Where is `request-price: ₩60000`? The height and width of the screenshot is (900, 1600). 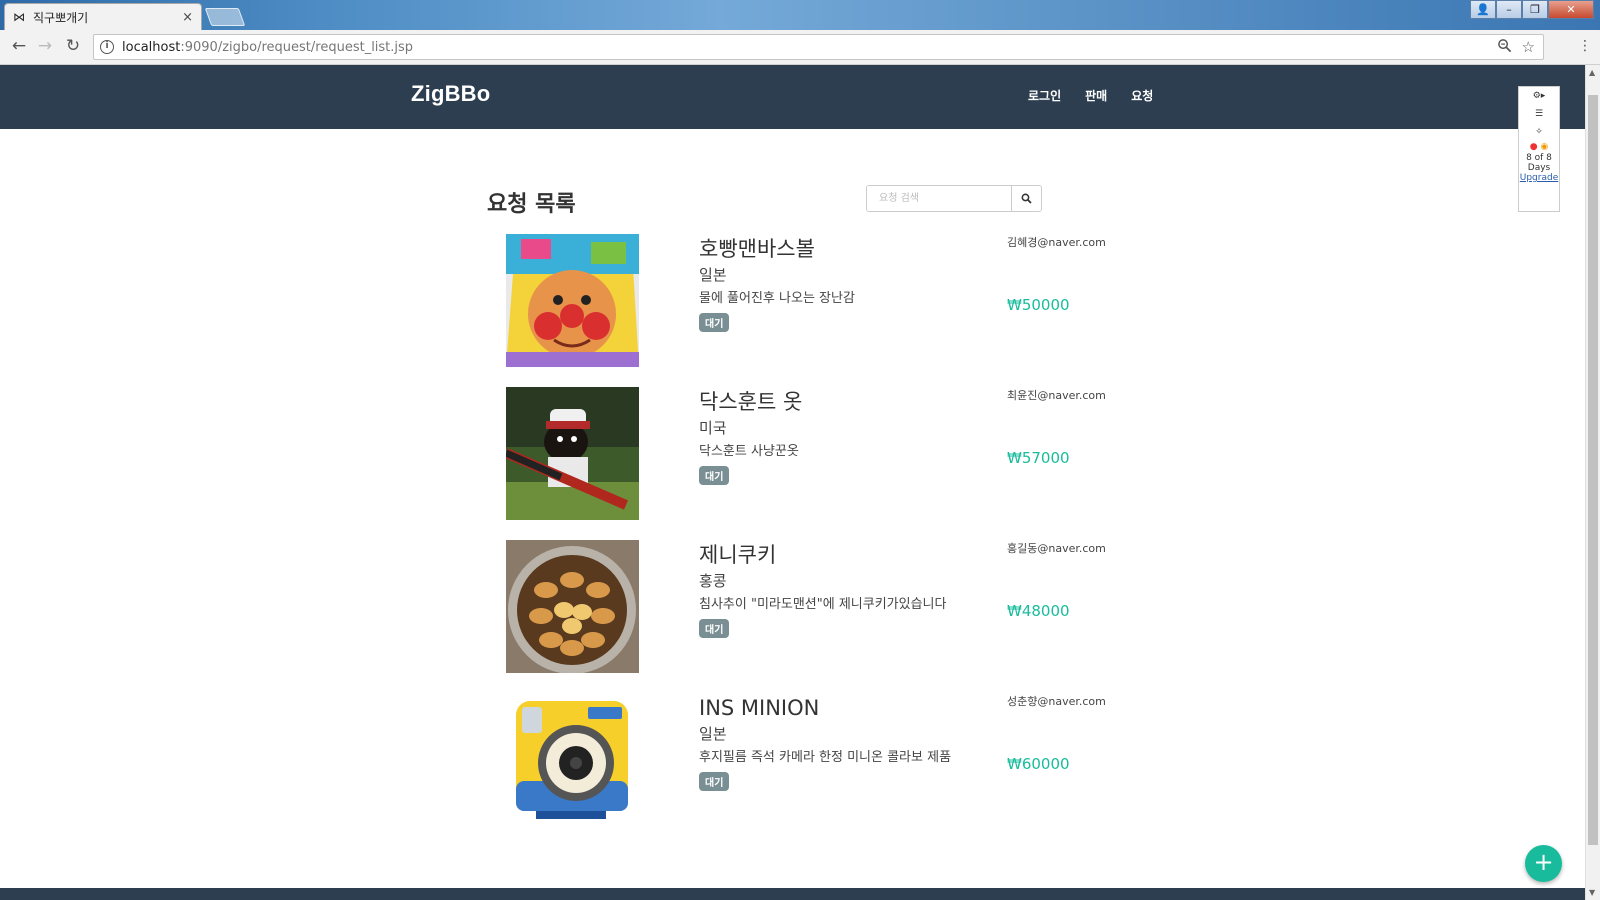 request-price: ₩60000 is located at coordinates (1038, 764).